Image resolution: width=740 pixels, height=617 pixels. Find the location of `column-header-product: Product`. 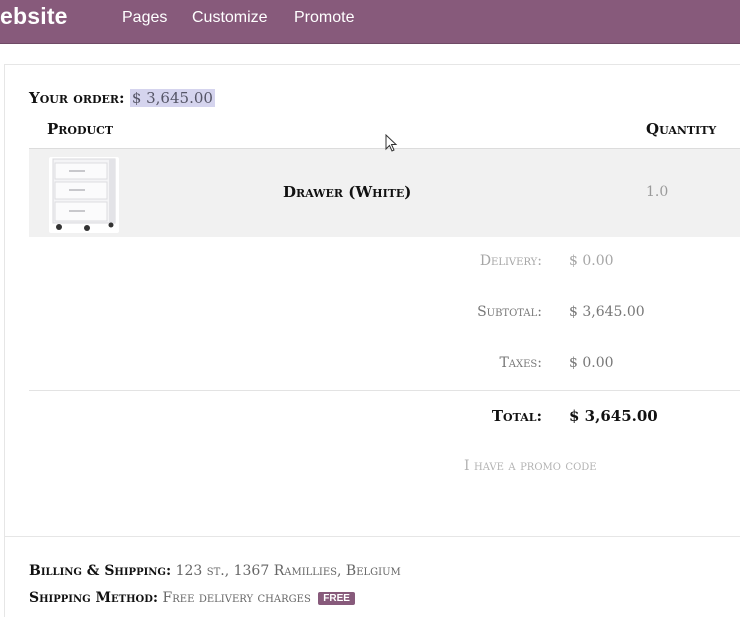

column-header-product: Product is located at coordinates (80, 129).